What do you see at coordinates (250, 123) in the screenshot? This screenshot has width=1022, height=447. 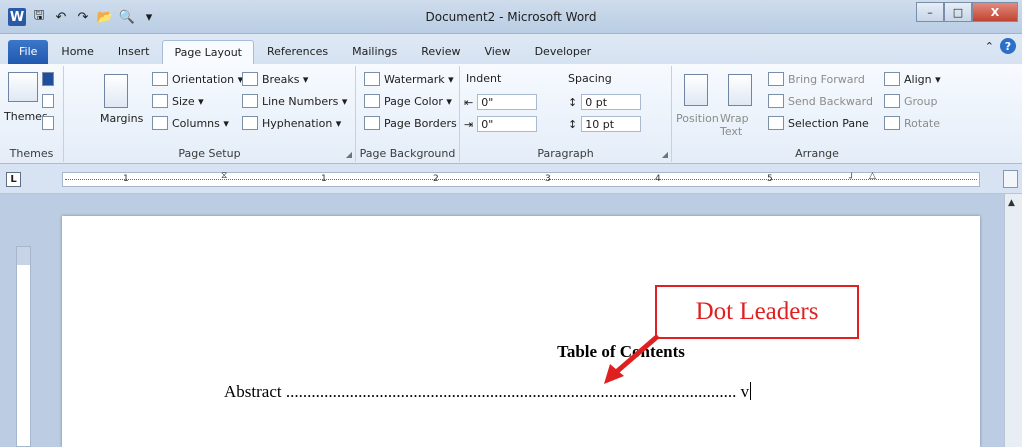 I see `hyphenation-icon` at bounding box center [250, 123].